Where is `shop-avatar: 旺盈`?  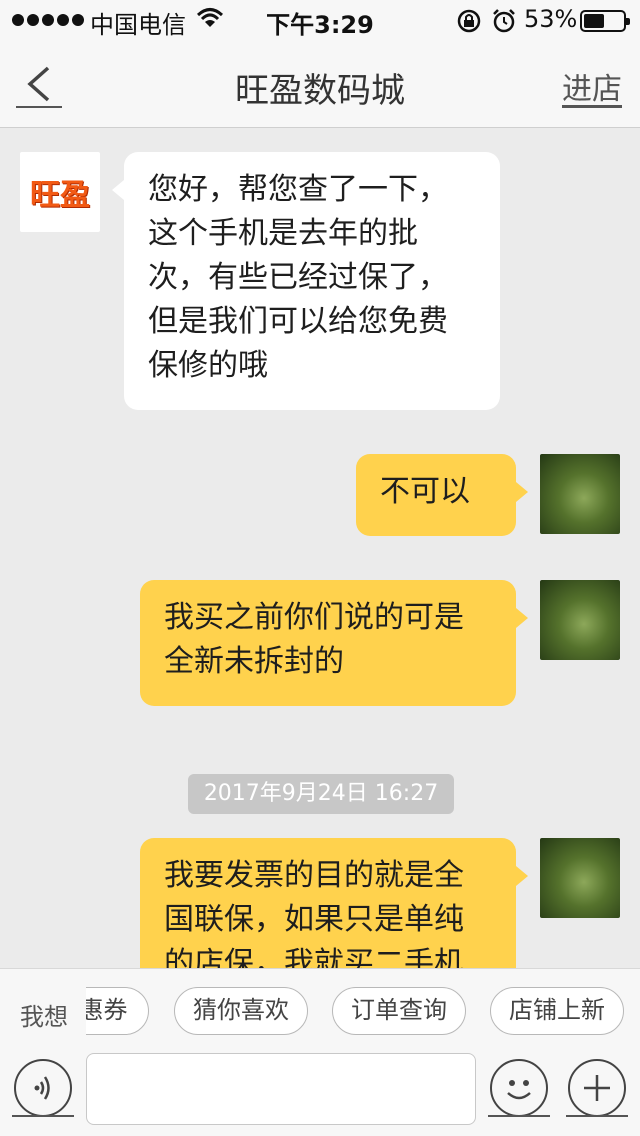 shop-avatar: 旺盈 is located at coordinates (60, 192).